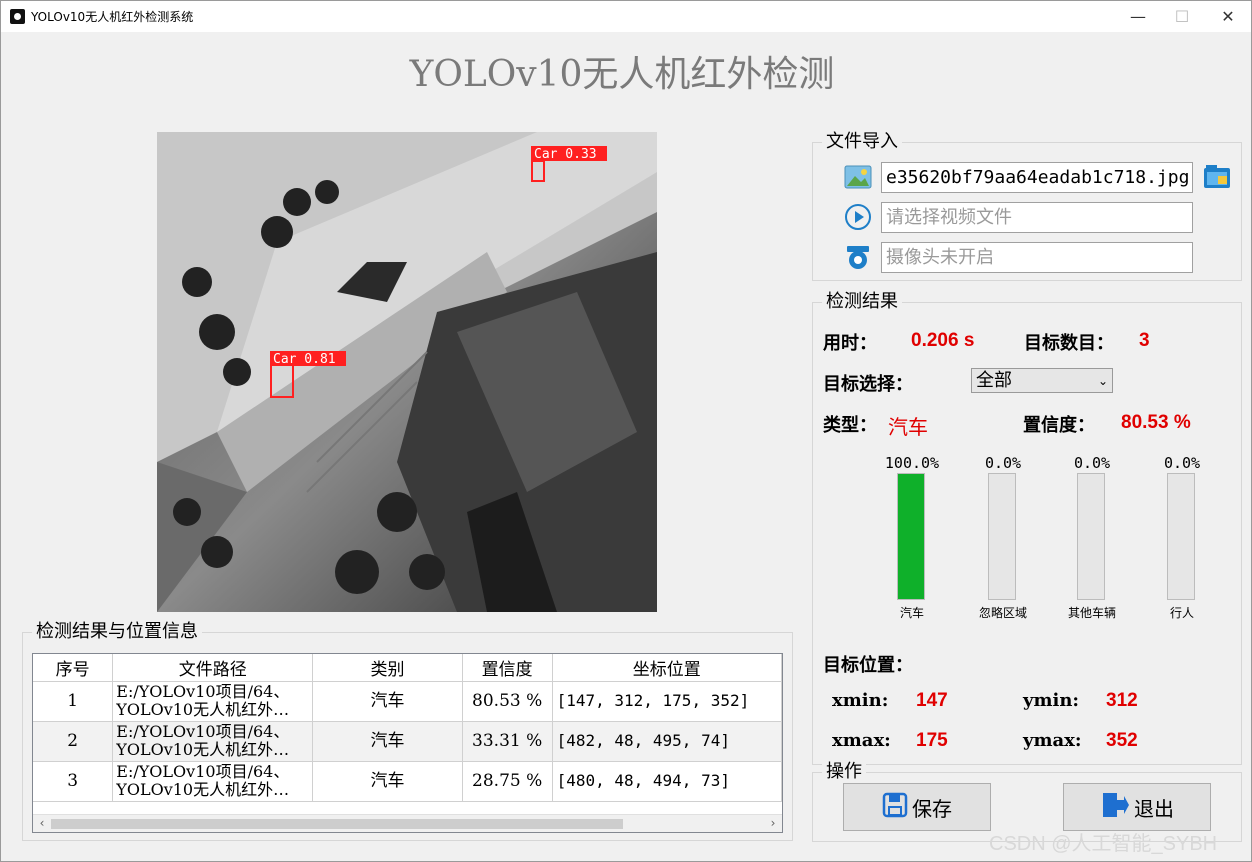 Image resolution: width=1252 pixels, height=862 pixels. Describe the element at coordinates (667, 701) in the screenshot. I see `cell-coords: [147, 312, 175, 352]` at that location.